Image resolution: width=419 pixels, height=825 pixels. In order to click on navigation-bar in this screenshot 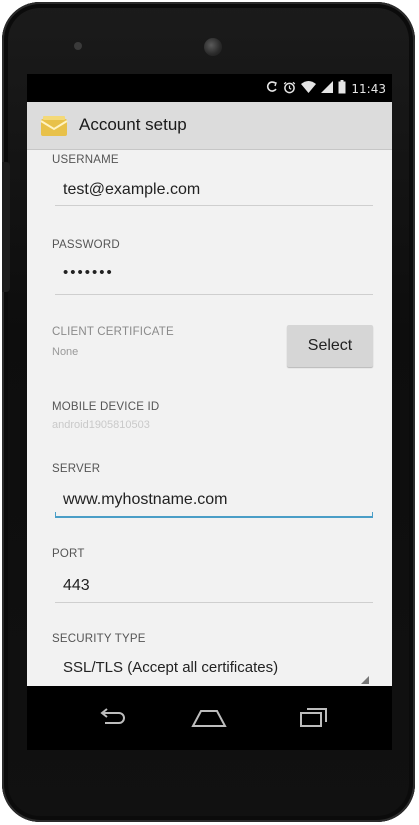, I will do `click(209, 718)`.